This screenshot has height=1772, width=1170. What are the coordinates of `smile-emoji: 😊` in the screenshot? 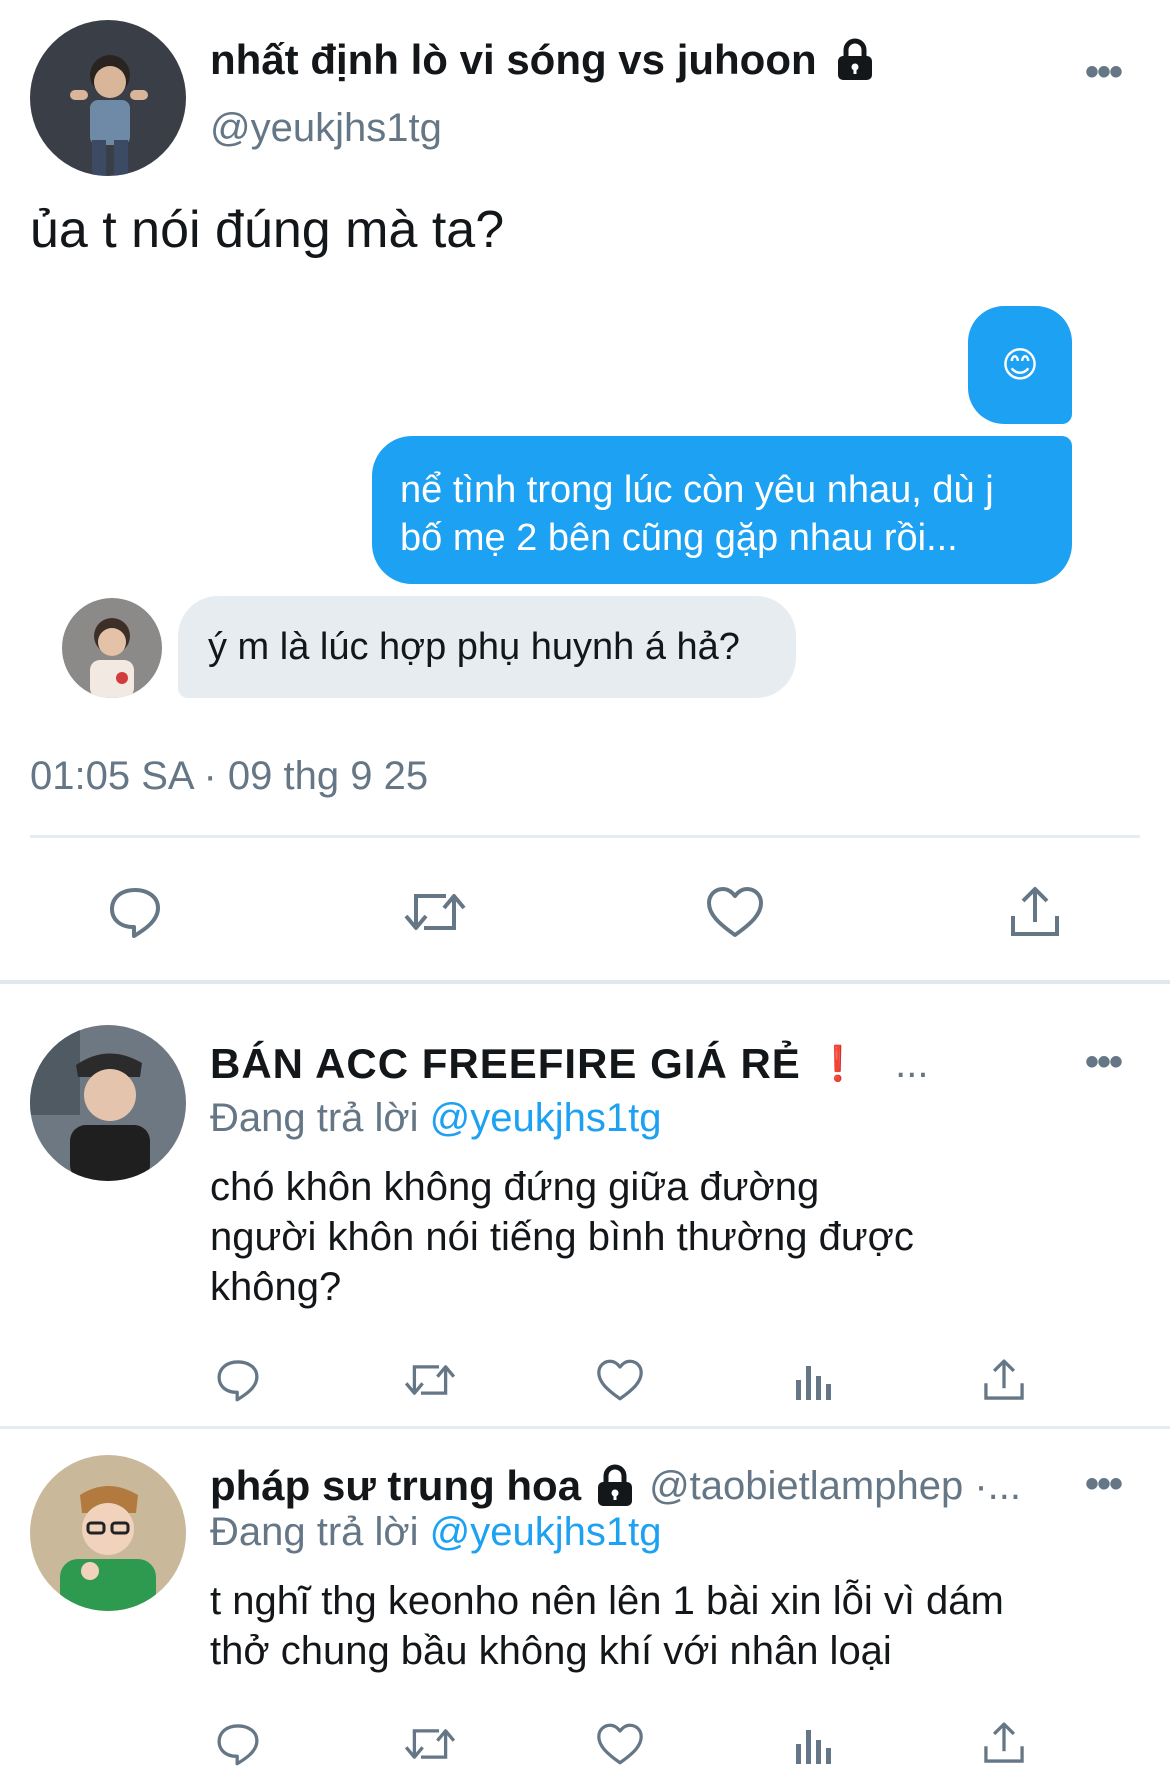 It's located at (1020, 364).